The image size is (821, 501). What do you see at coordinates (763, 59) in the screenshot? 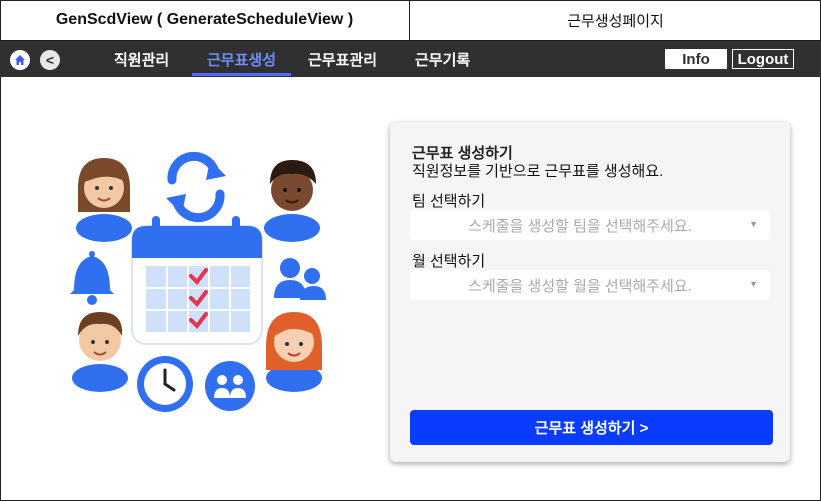
I see `logout-button: Logout` at bounding box center [763, 59].